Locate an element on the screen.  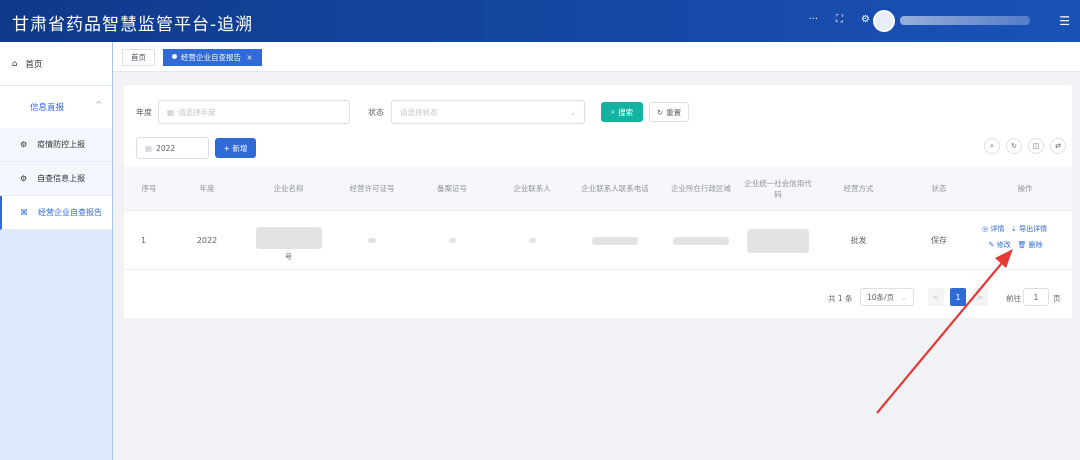
year-placeholder: 请选择年度 is located at coordinates (197, 112).